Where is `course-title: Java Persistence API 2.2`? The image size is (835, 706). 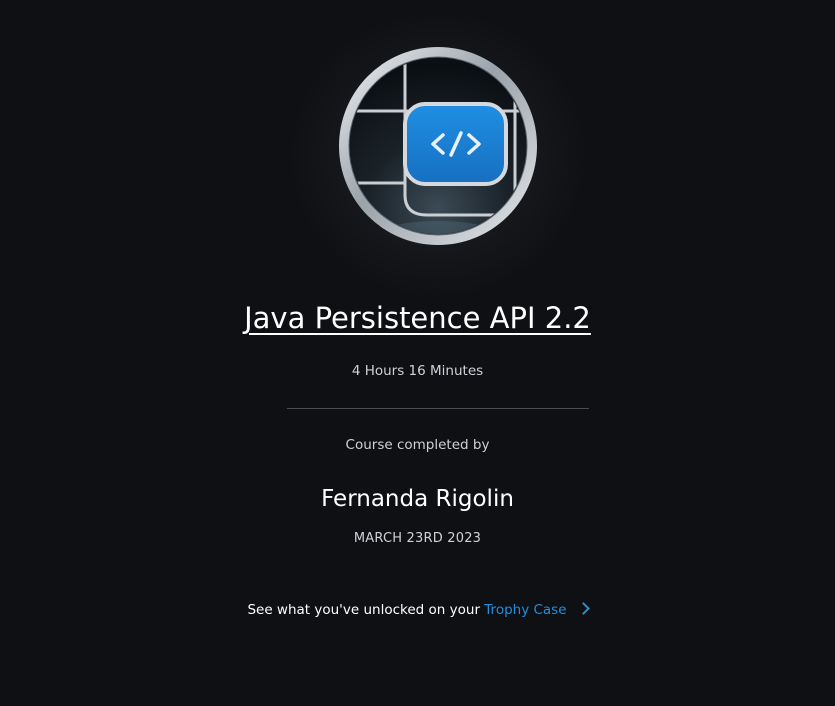 course-title: Java Persistence API 2.2 is located at coordinates (417, 318).